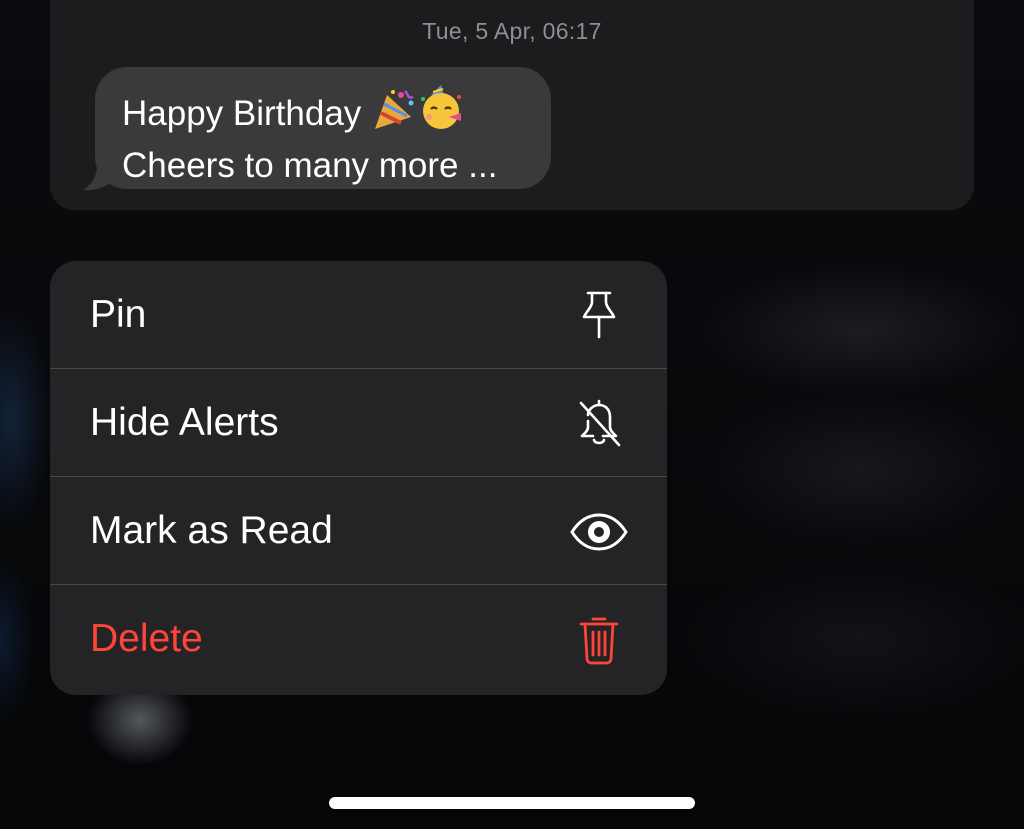 Image resolution: width=1024 pixels, height=829 pixels. What do you see at coordinates (358, 531) in the screenshot?
I see `menu-item-mark-as-read: Mark as Read` at bounding box center [358, 531].